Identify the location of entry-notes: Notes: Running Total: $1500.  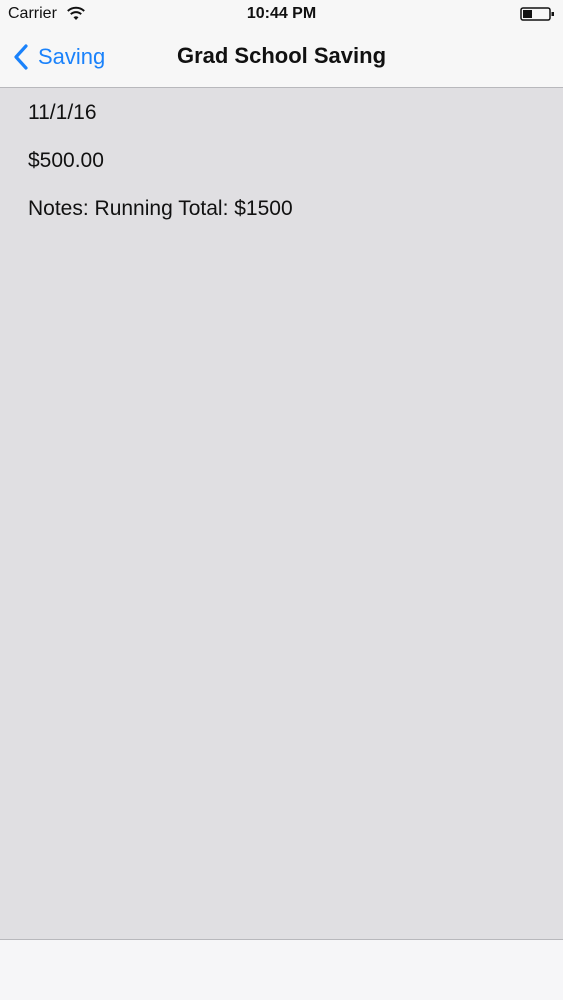
(160, 208).